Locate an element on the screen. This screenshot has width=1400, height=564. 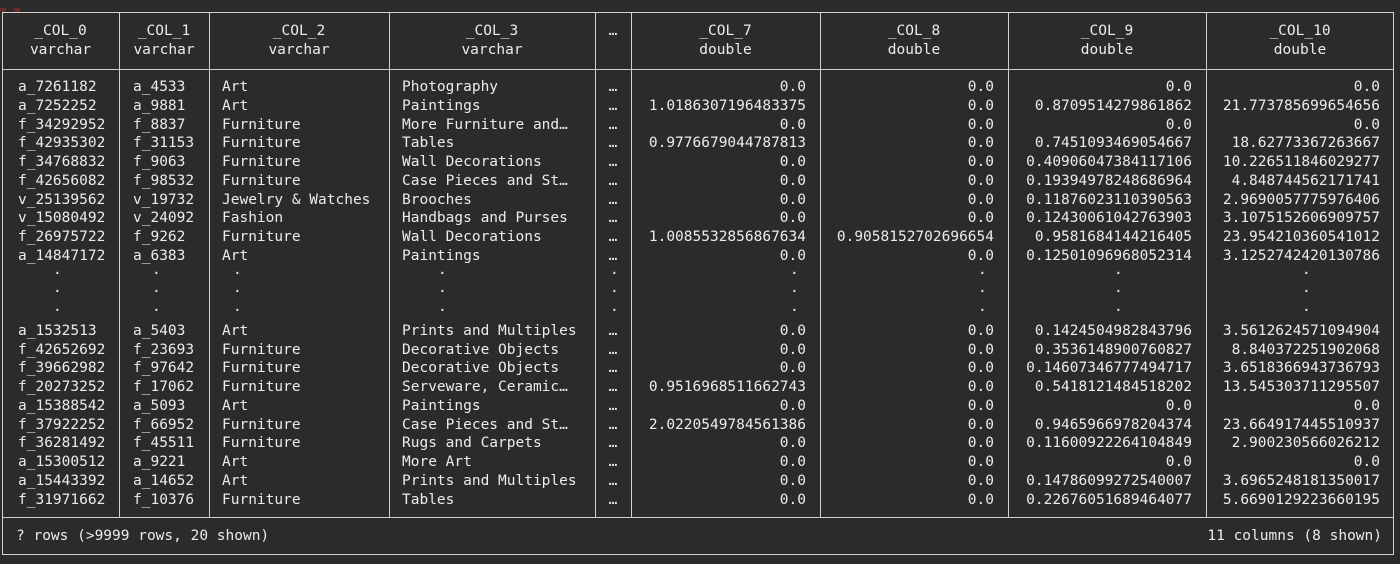
table-cell: f_66952 is located at coordinates (164, 424).